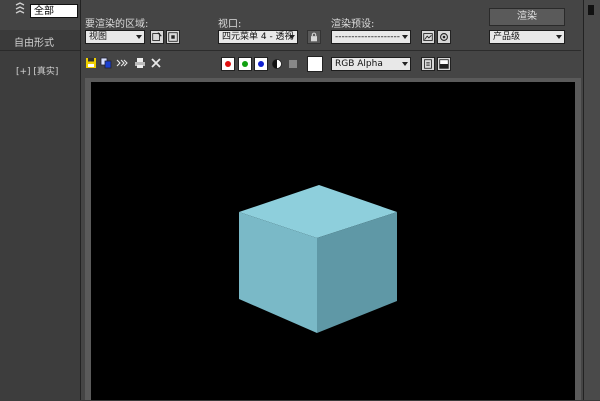 Image resolution: width=600 pixels, height=401 pixels. What do you see at coordinates (315, 64) in the screenshot?
I see `background-color-swatch` at bounding box center [315, 64].